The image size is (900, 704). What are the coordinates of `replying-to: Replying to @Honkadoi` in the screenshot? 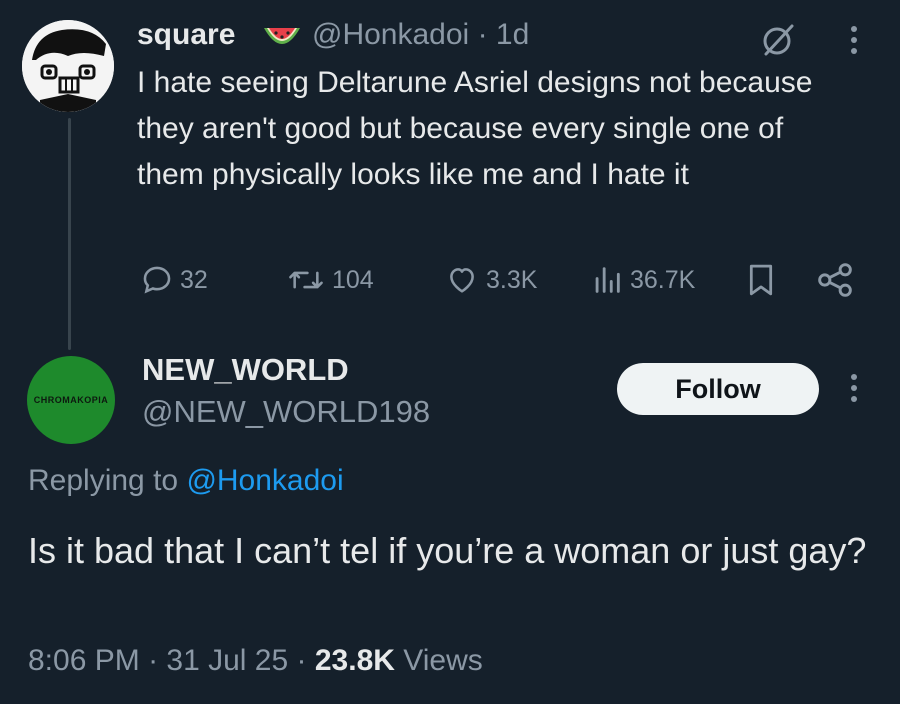 It's located at (186, 481).